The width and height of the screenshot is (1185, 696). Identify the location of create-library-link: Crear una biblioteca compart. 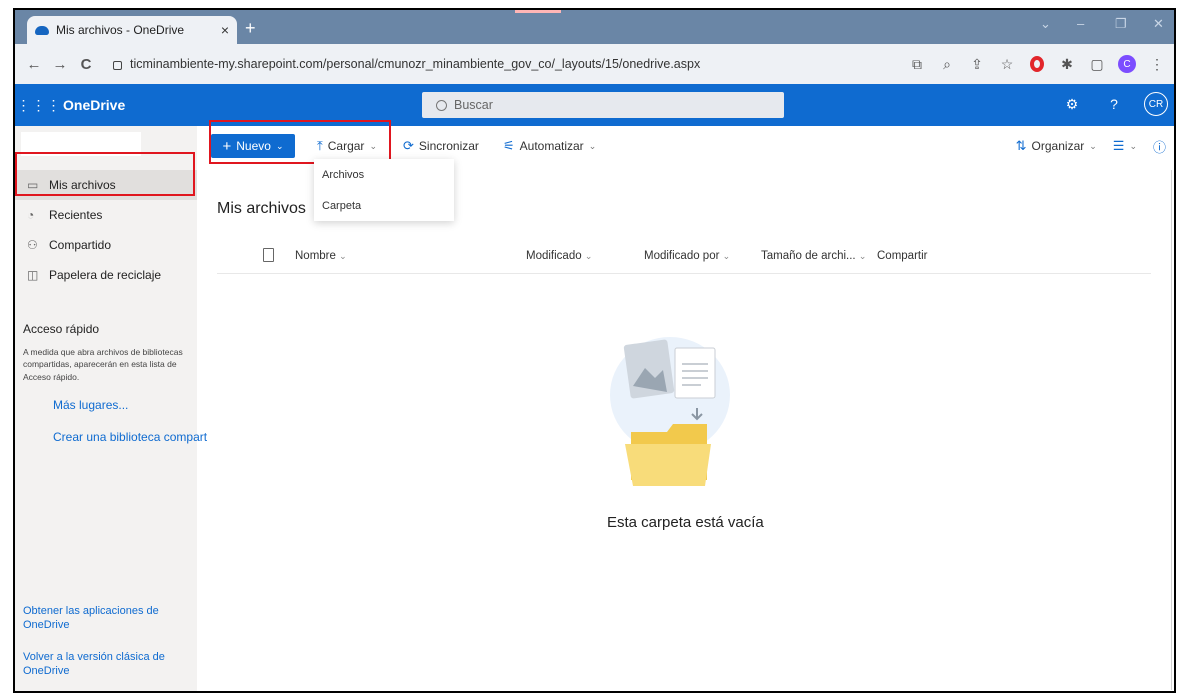
(130, 437).